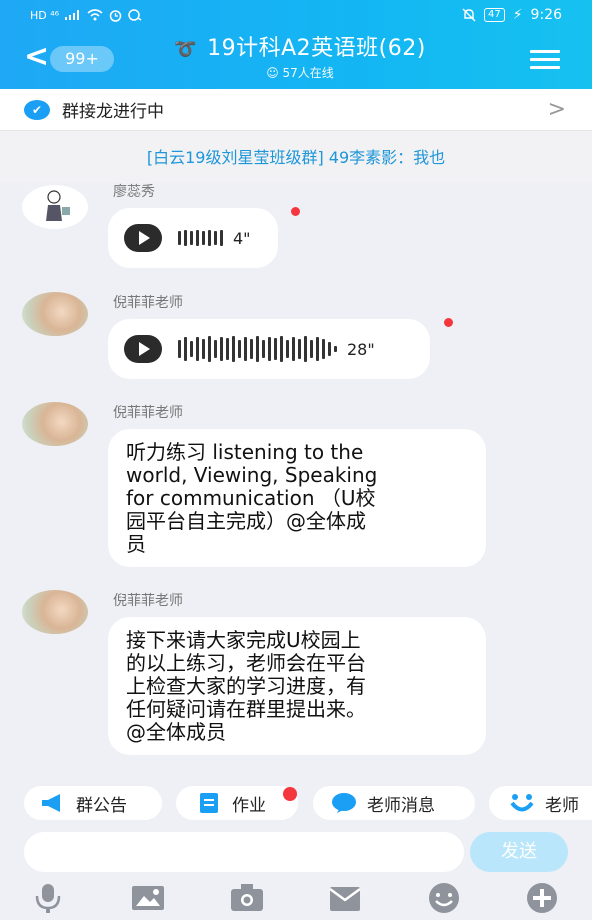  I want to click on homework-dot, so click(290, 794).